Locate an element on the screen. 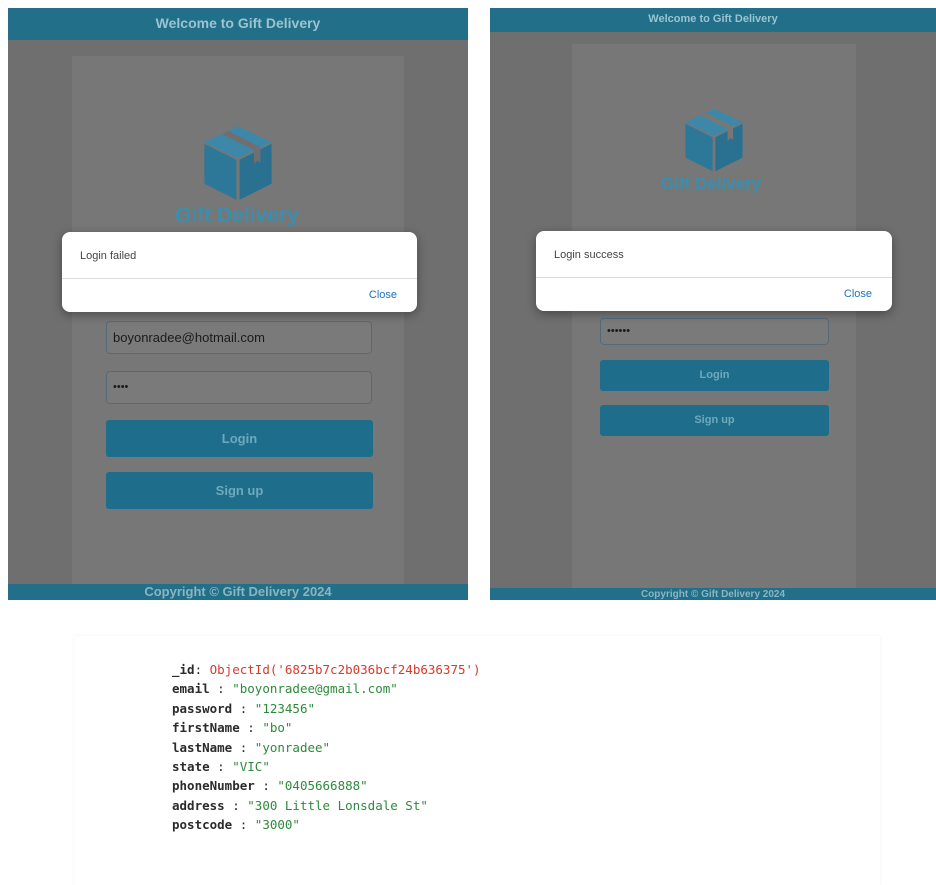 The width and height of the screenshot is (936, 885). record-value: "300 Little Lonsdale St" is located at coordinates (337, 805).